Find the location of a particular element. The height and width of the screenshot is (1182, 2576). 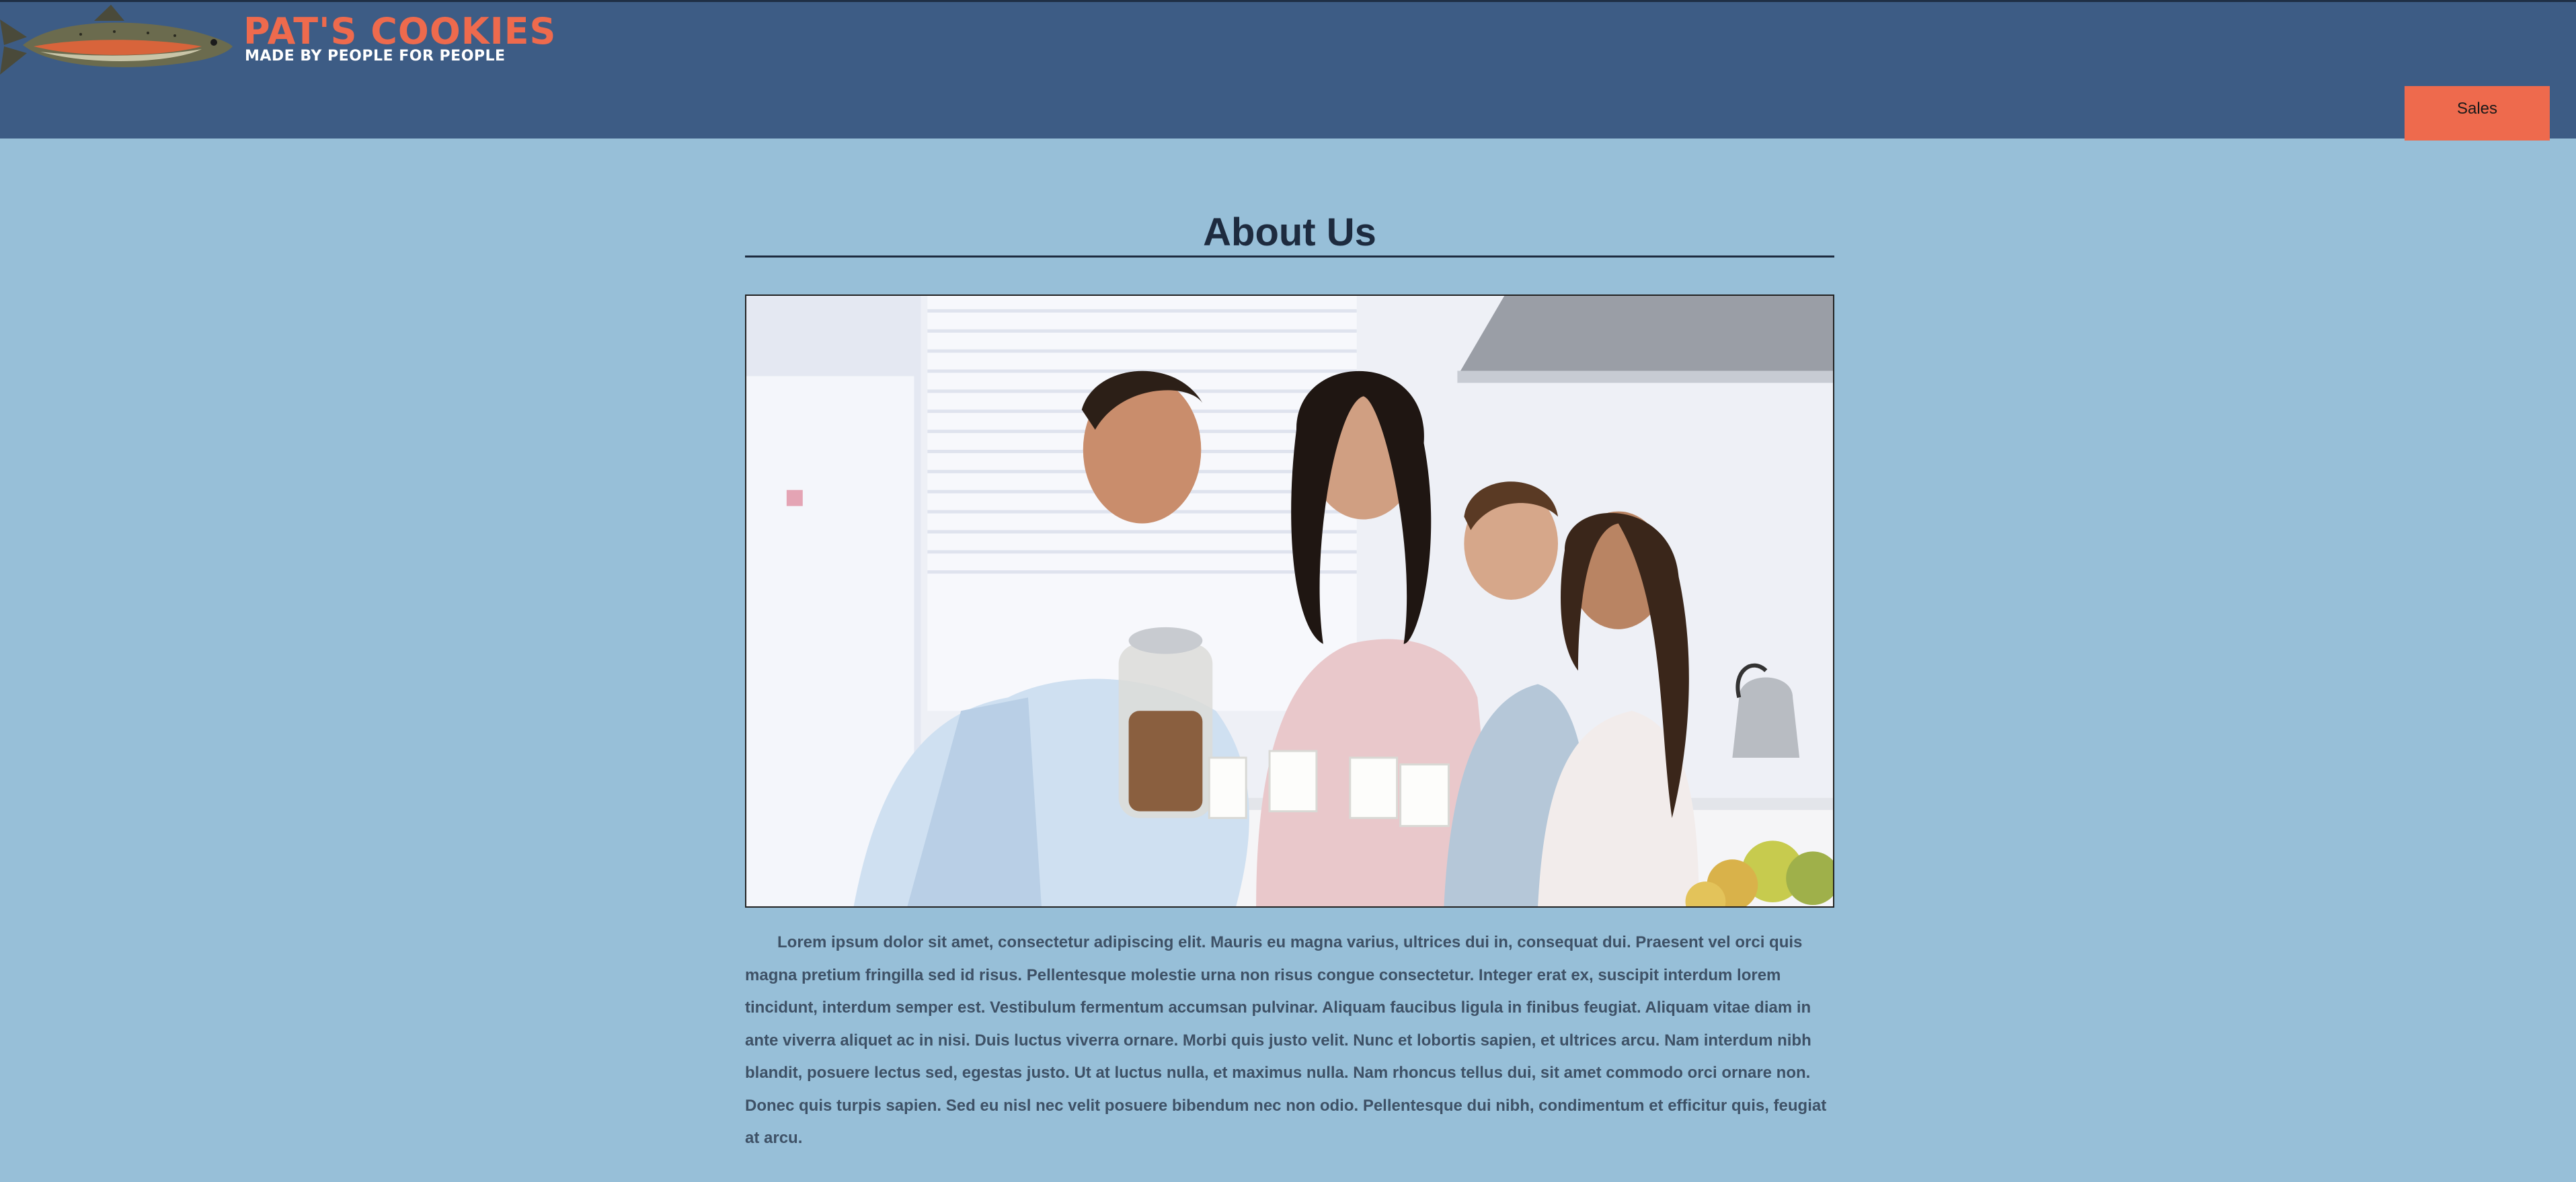

page-title: About Us is located at coordinates (1290, 232).